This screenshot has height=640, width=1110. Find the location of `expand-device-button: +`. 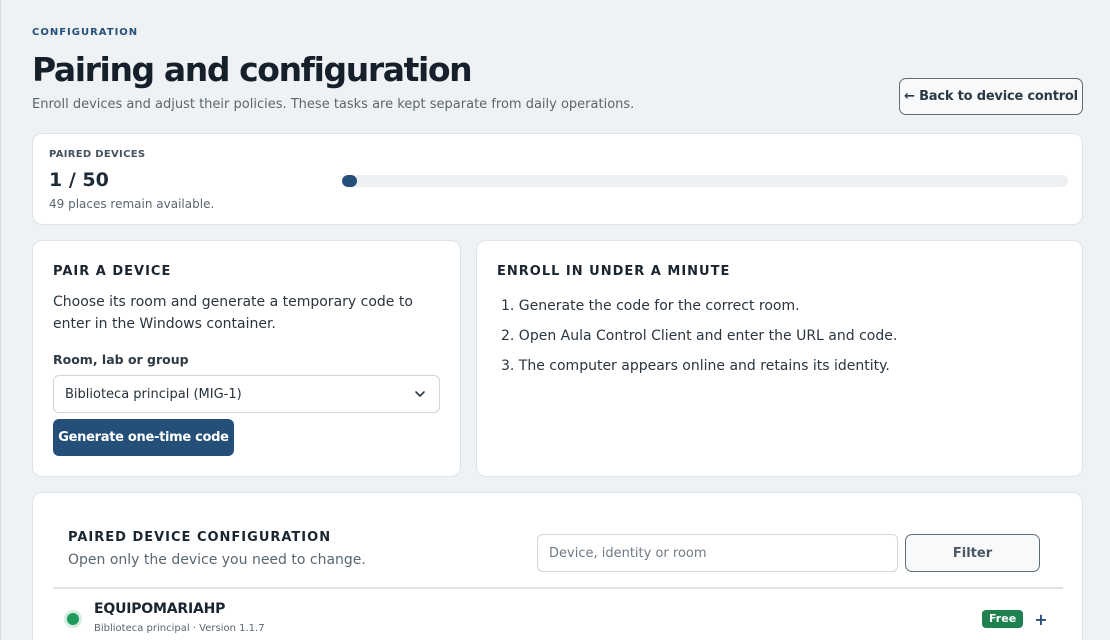

expand-device-button: + is located at coordinates (1041, 619).